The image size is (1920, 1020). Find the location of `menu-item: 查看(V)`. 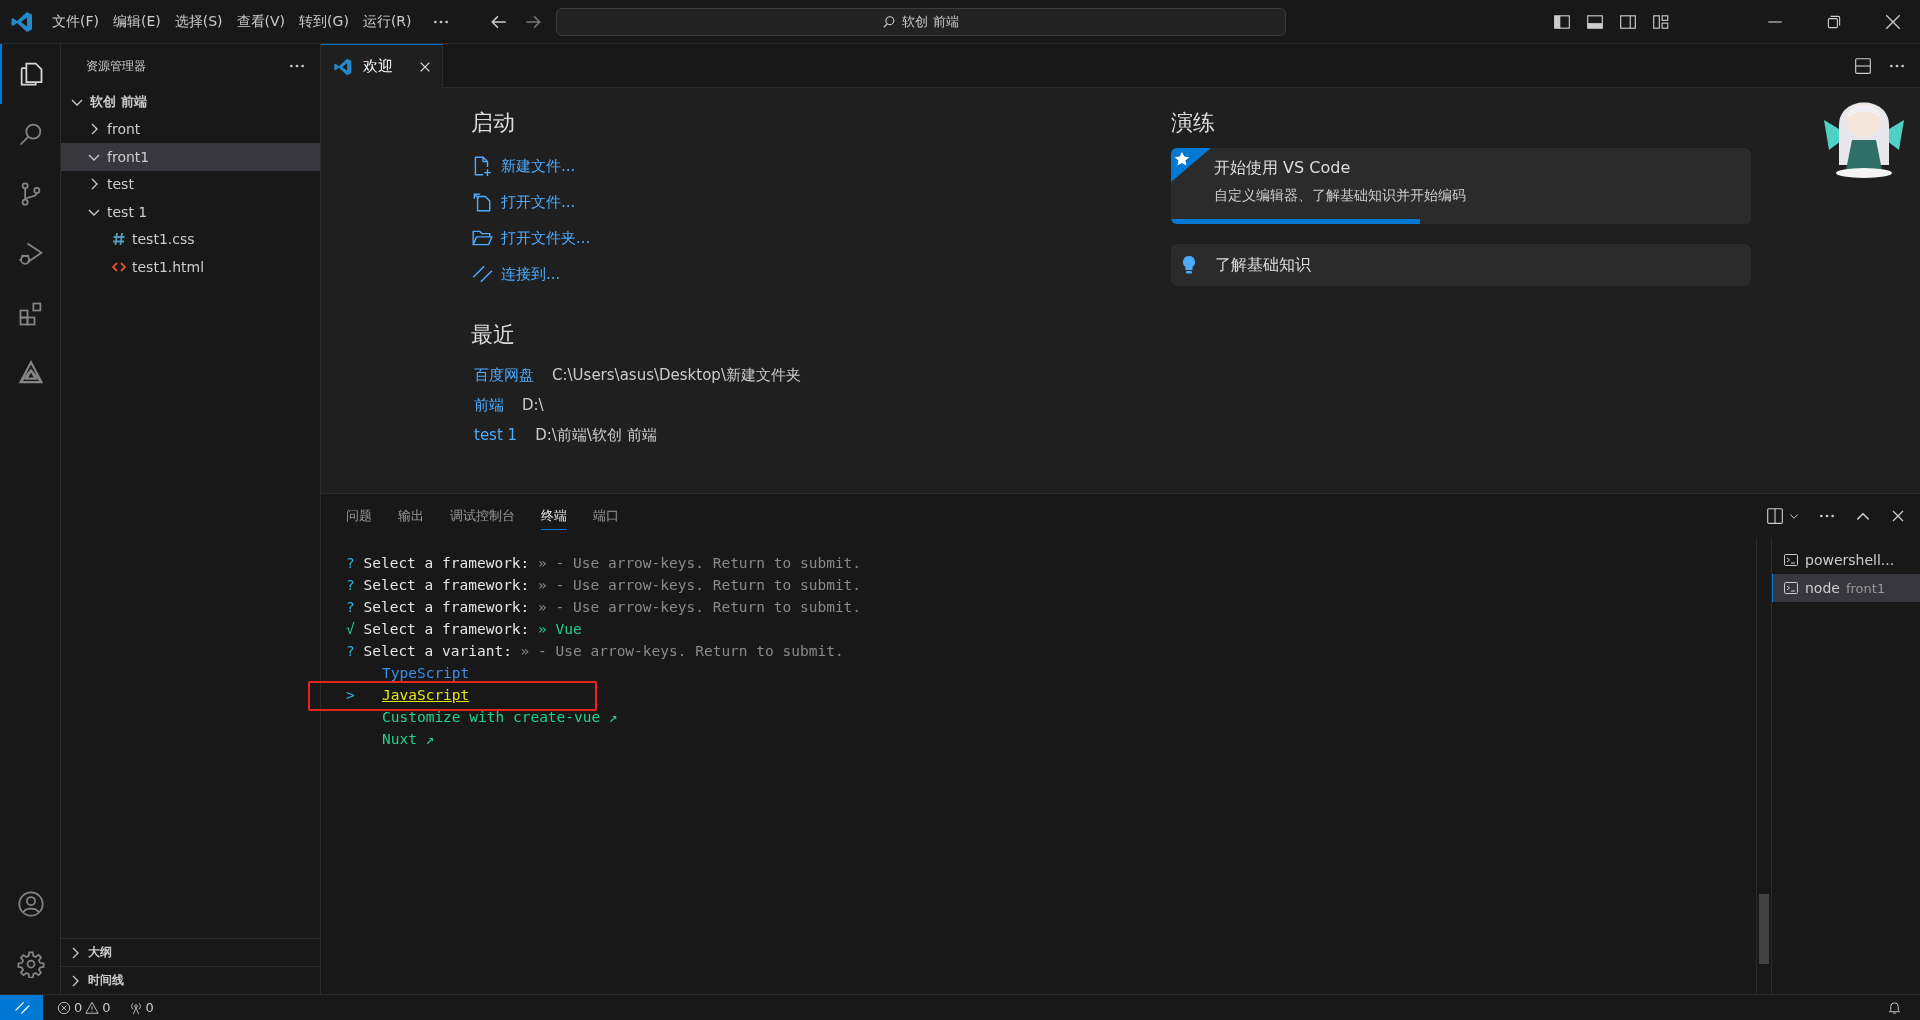

menu-item: 查看(V) is located at coordinates (261, 21).